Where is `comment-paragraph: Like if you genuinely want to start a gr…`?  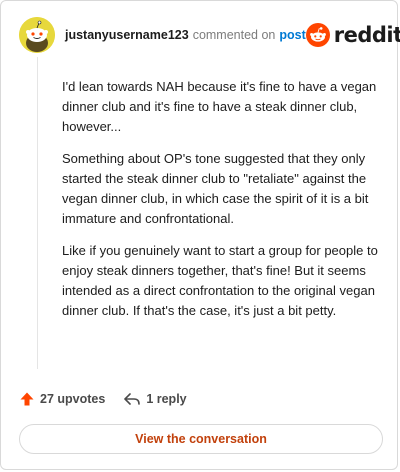 comment-paragraph: Like if you genuinely want to start a gr… is located at coordinates (220, 280).